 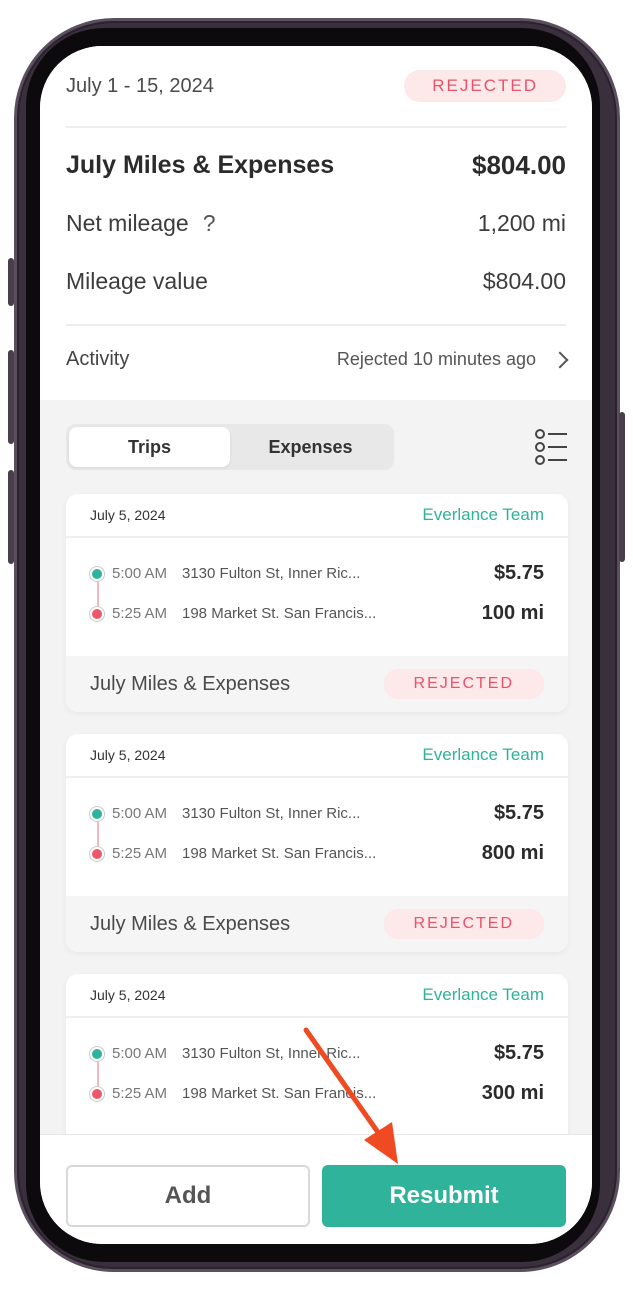 What do you see at coordinates (188, 1196) in the screenshot?
I see `add-button: Add` at bounding box center [188, 1196].